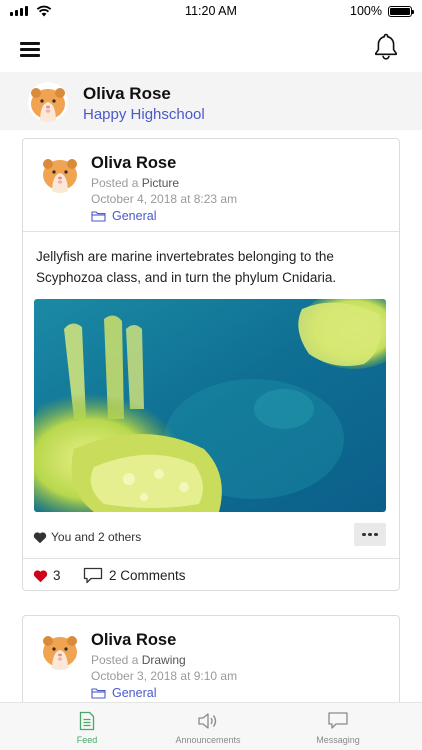 Image resolution: width=422 pixels, height=750 pixels. What do you see at coordinates (211, 101) in the screenshot?
I see `profile-header: Oliva Rose Happy Highschool` at bounding box center [211, 101].